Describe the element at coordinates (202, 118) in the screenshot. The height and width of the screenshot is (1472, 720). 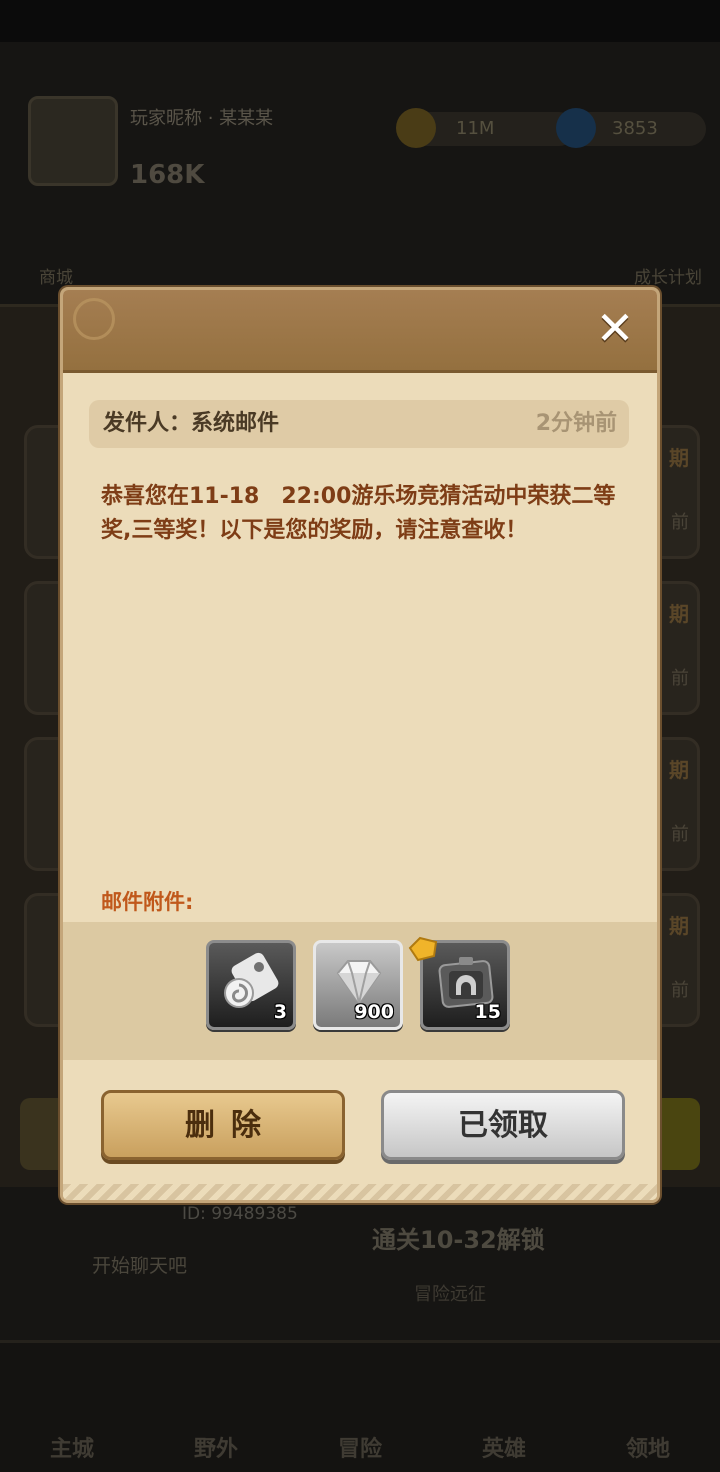
I see `player-name: 玩家昵称 · 某某某` at that location.